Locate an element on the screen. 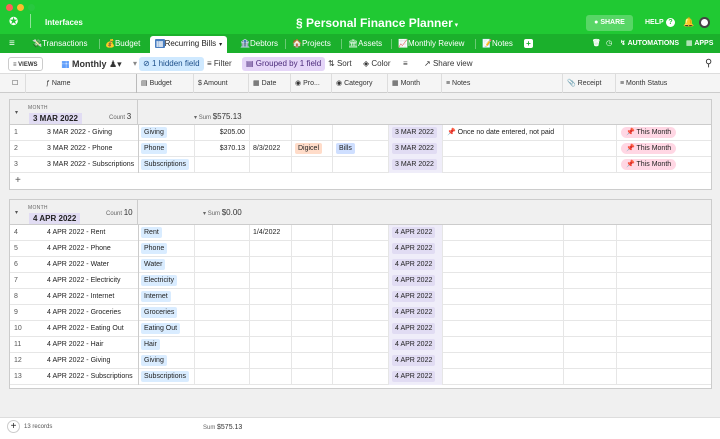  base-title: § Personal Finance Planner ▾ is located at coordinates (377, 23).